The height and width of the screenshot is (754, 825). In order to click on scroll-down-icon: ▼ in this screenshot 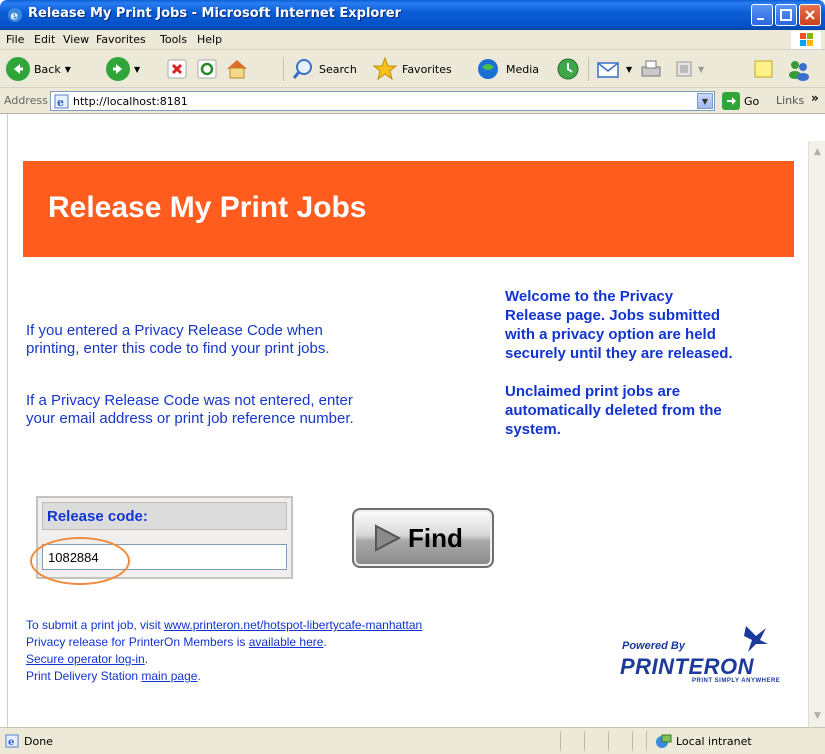, I will do `click(817, 715)`.